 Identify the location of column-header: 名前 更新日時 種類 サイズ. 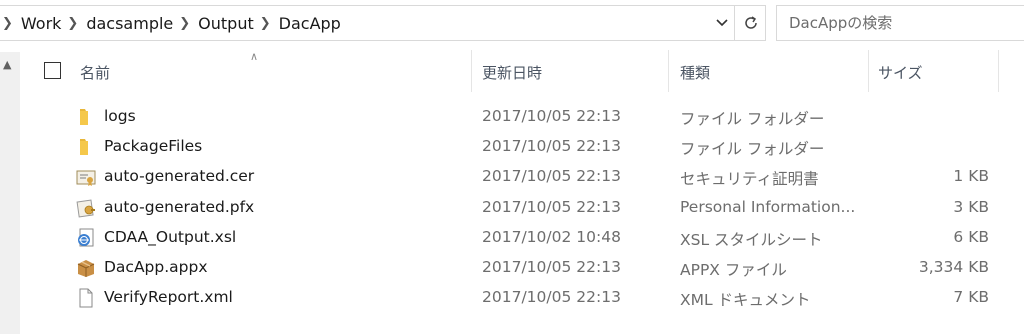
(522, 71).